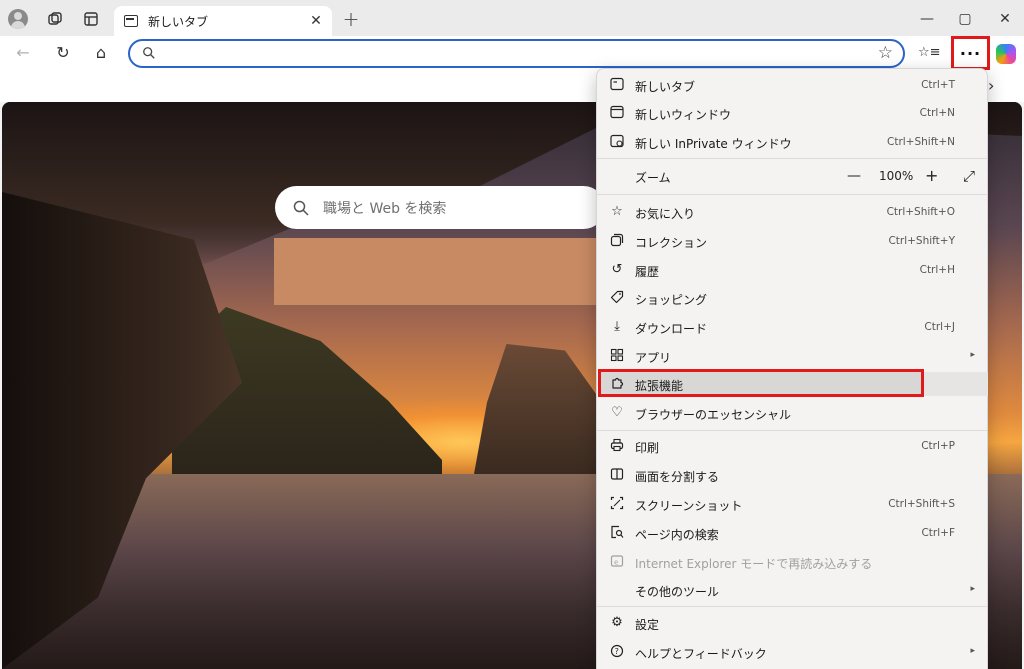  What do you see at coordinates (970, 53) in the screenshot?
I see `settings-and-more-button: ···` at bounding box center [970, 53].